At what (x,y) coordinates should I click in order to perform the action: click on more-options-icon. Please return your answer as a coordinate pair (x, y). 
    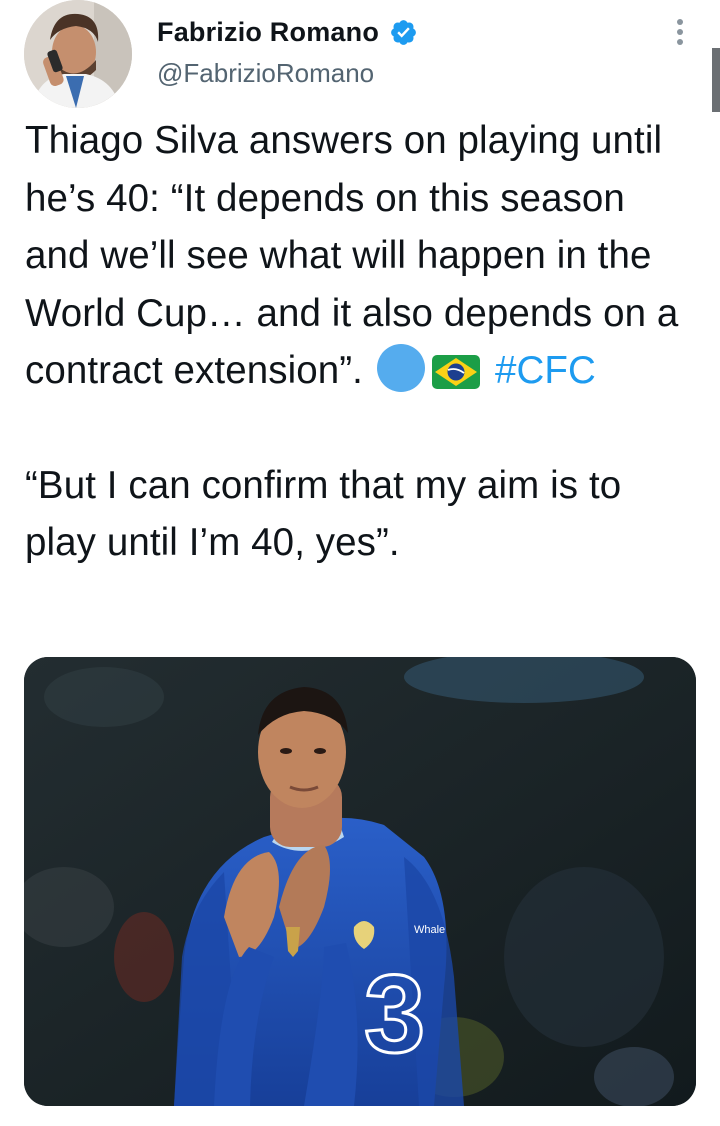
    Looking at the image, I should click on (680, 32).